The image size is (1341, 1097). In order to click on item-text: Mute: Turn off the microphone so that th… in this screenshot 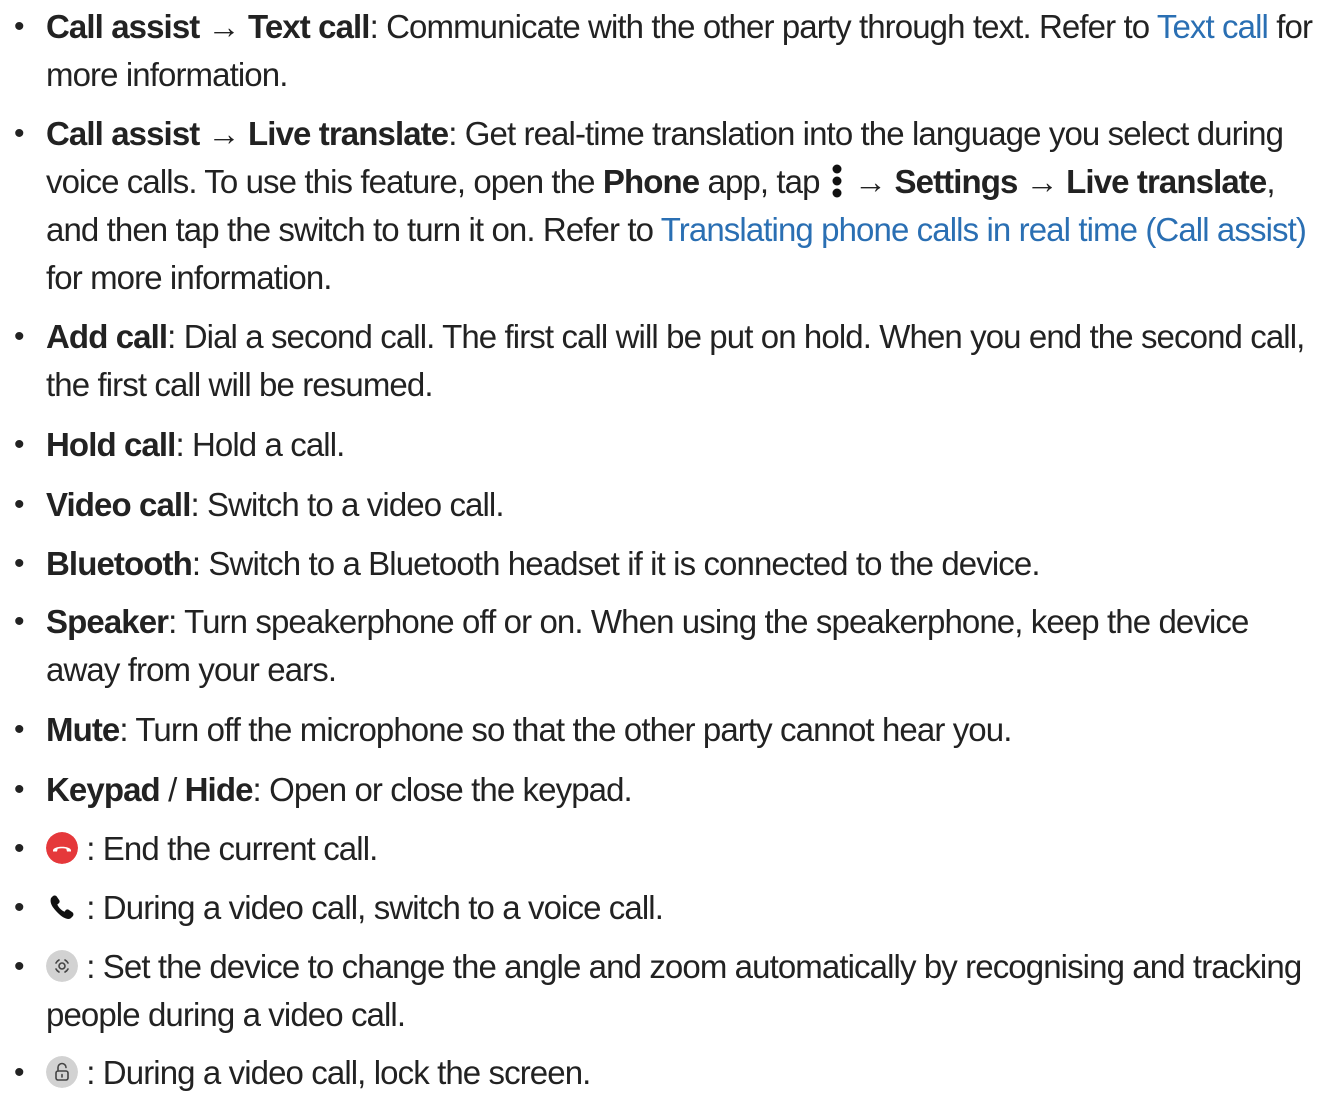, I will do `click(686, 730)`.